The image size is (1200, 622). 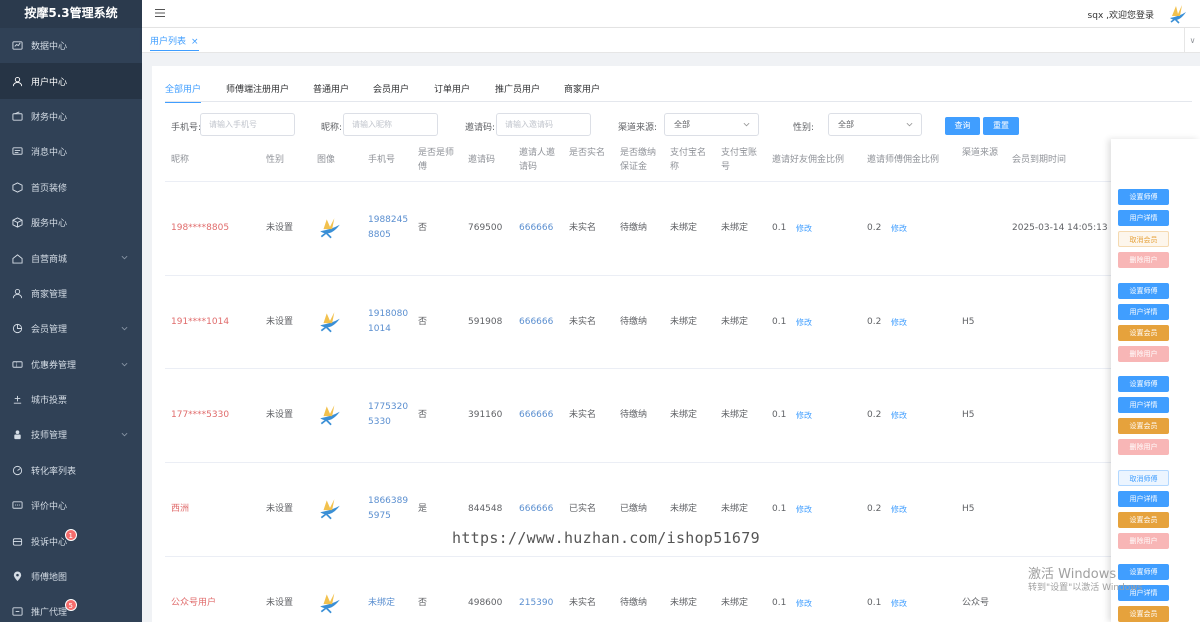 What do you see at coordinates (330, 322) in the screenshot?
I see `user-avatar-image` at bounding box center [330, 322].